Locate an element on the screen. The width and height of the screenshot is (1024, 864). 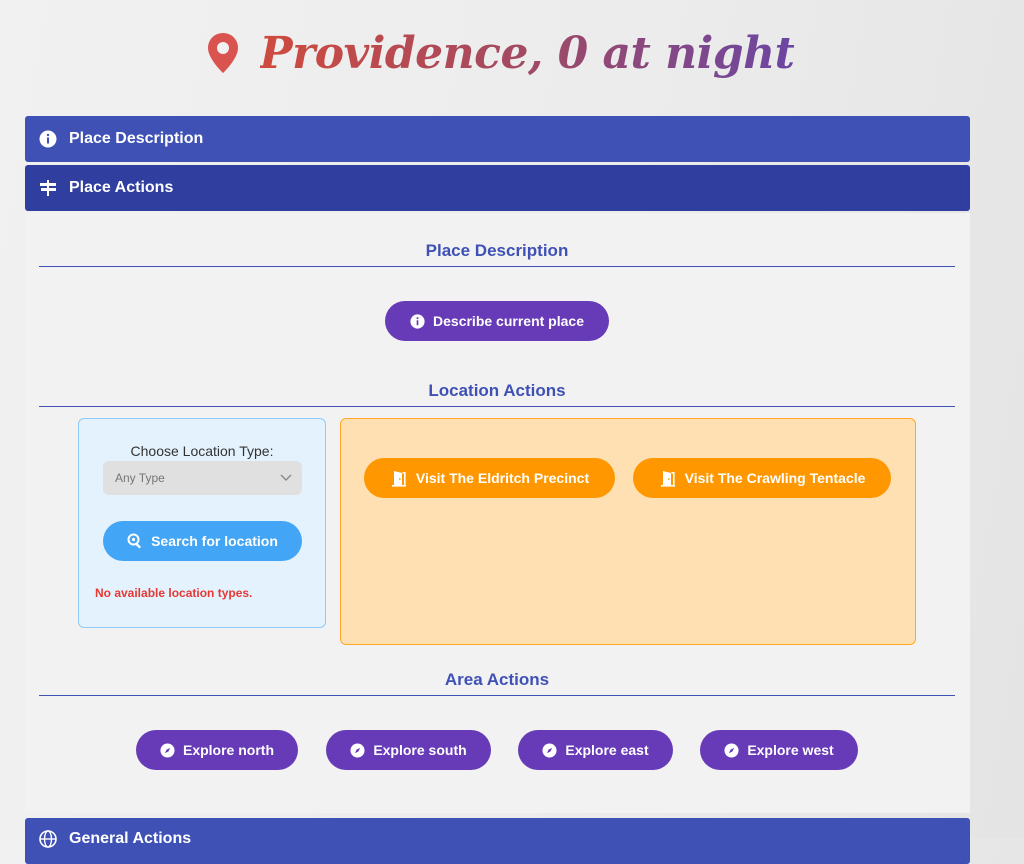
signpost-icon is located at coordinates (48, 188).